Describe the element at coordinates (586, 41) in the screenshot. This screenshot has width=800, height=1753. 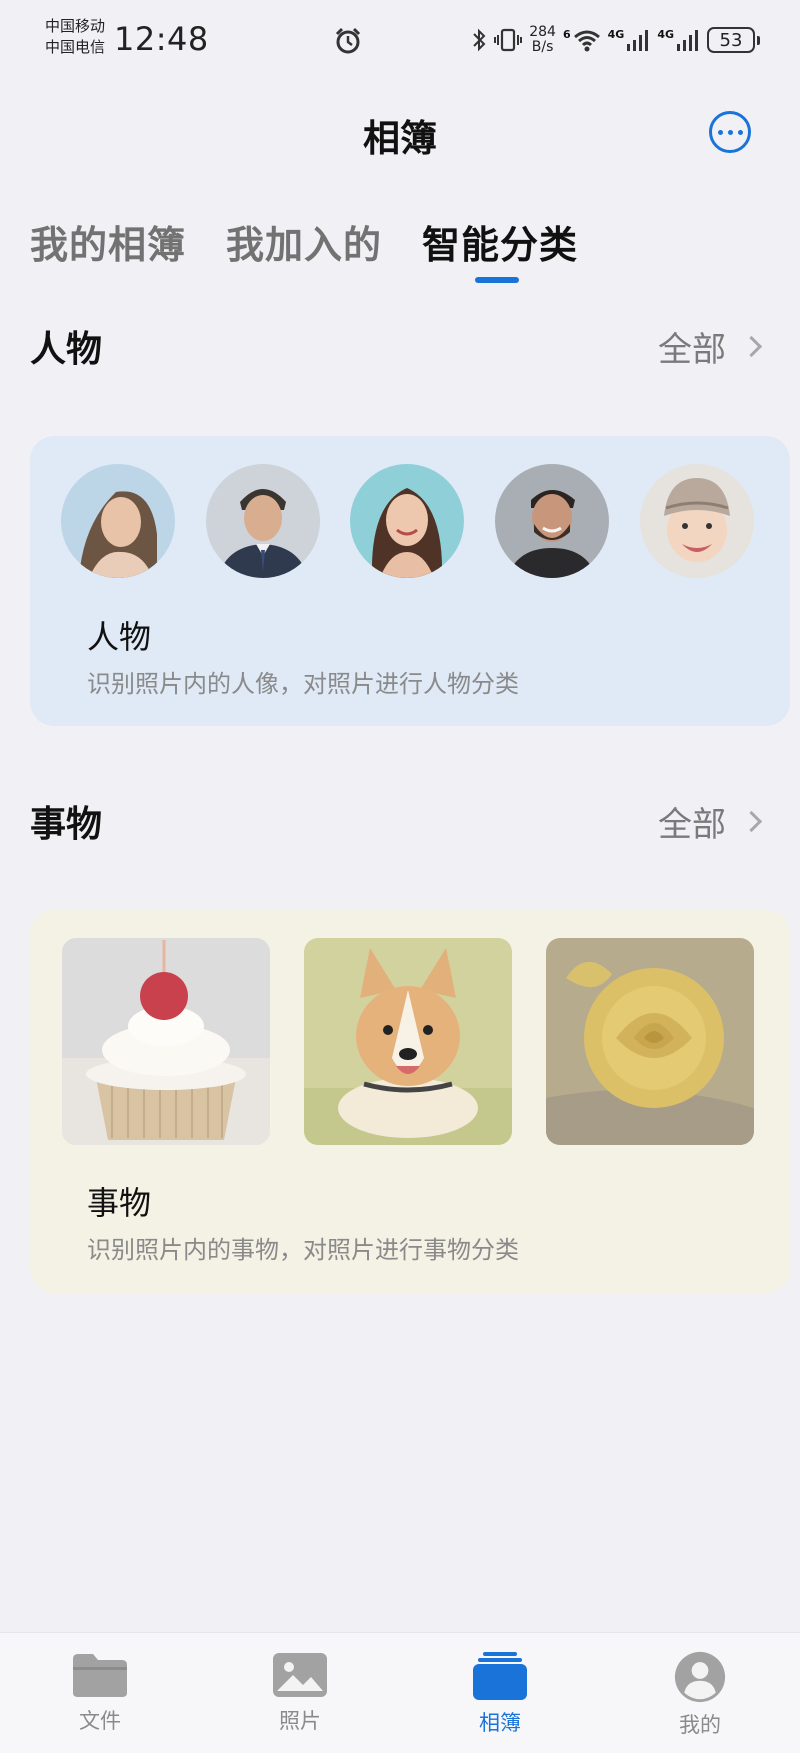
I see `wifi-icon` at that location.